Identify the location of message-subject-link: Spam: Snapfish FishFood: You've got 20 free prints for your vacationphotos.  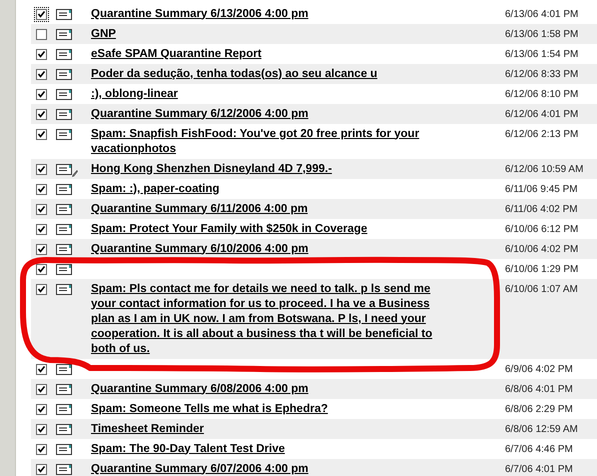
(267, 141).